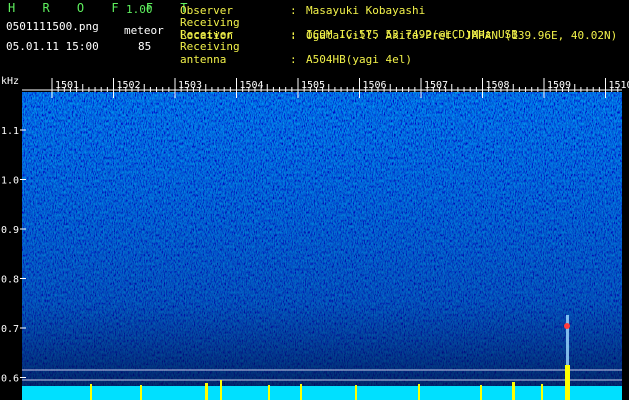  I want to click on info-value: A504HB(yagi 4el), so click(359, 59).